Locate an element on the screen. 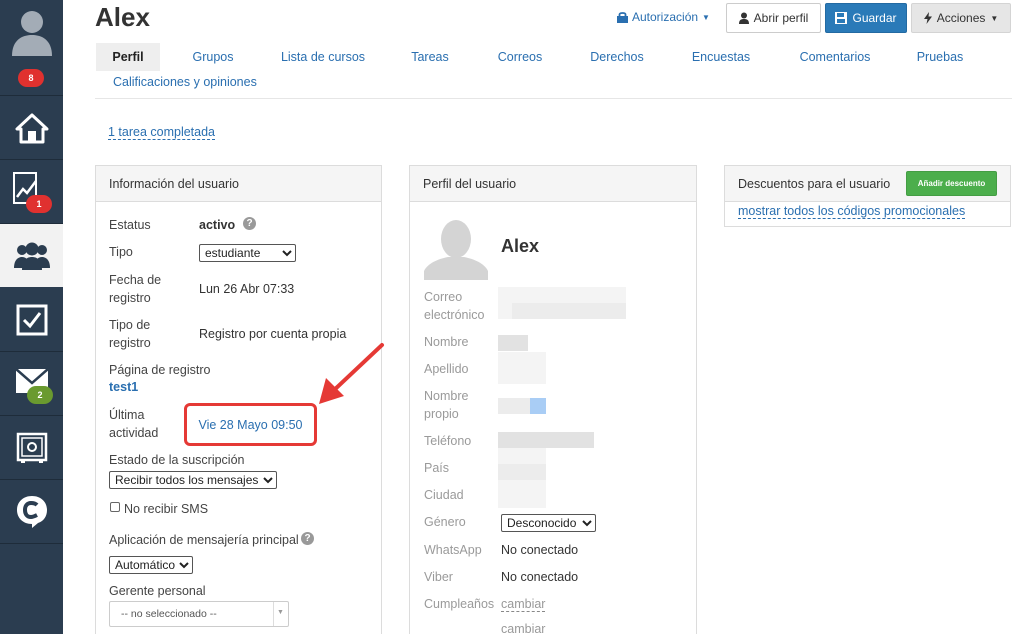  messenger-select: Automático is located at coordinates (151, 565).